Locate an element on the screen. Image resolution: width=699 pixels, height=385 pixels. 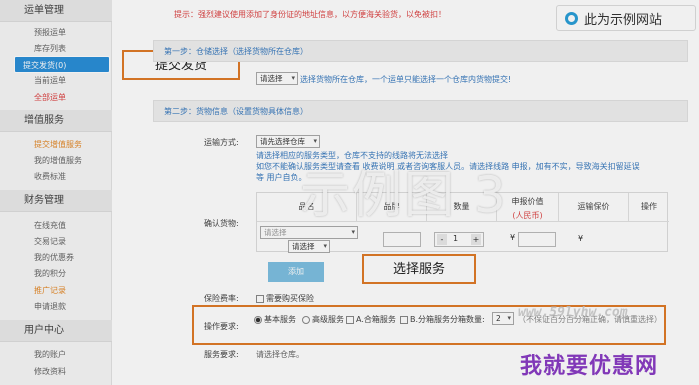
ops-label: 操作要求: is located at coordinates (221, 326).